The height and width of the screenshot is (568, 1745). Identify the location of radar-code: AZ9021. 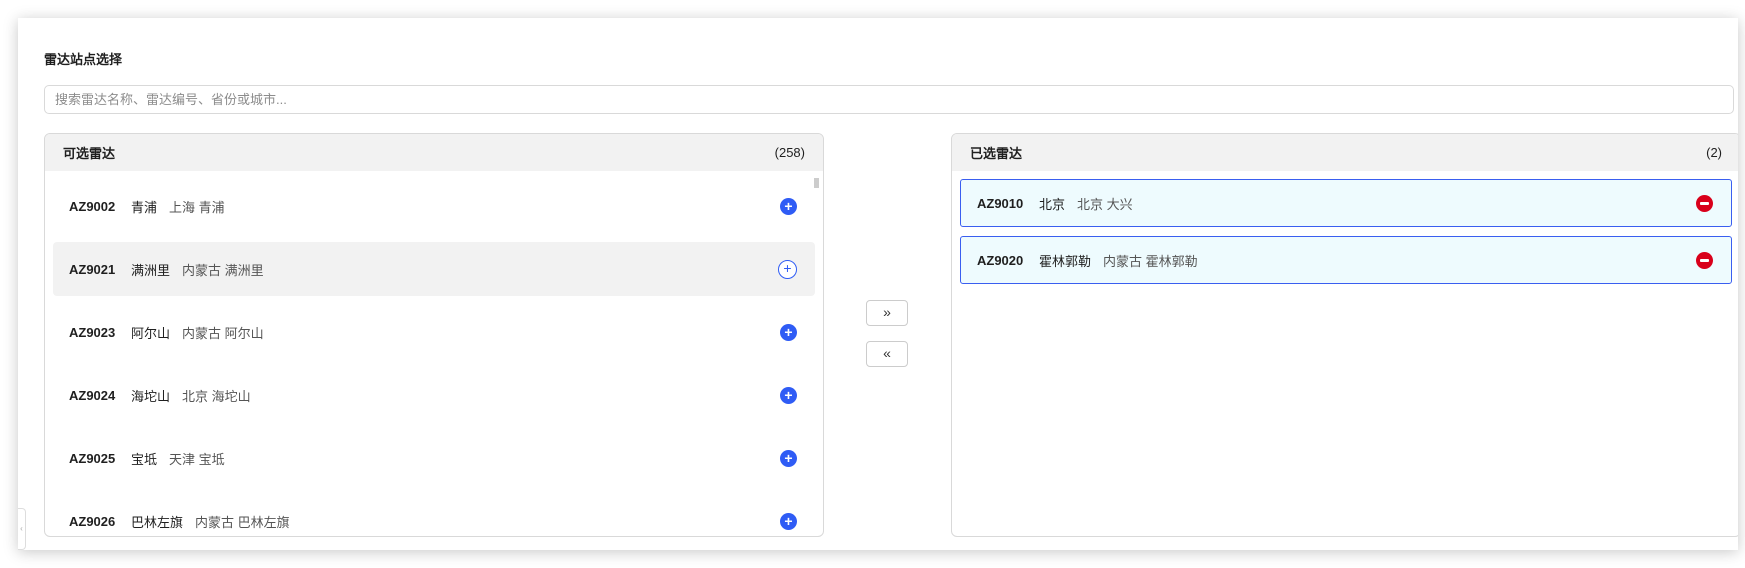
(92, 269).